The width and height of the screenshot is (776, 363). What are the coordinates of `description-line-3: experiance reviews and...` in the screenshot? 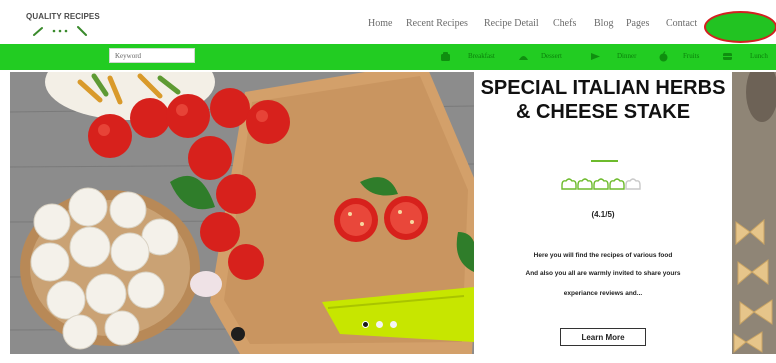 It's located at (603, 293).